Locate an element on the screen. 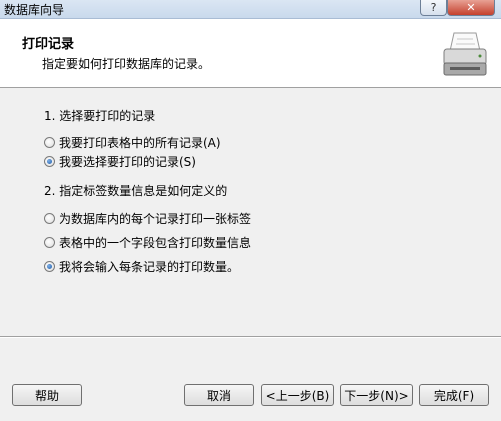 This screenshot has width=501, height=421. page-title: 打印记录 is located at coordinates (48, 44).